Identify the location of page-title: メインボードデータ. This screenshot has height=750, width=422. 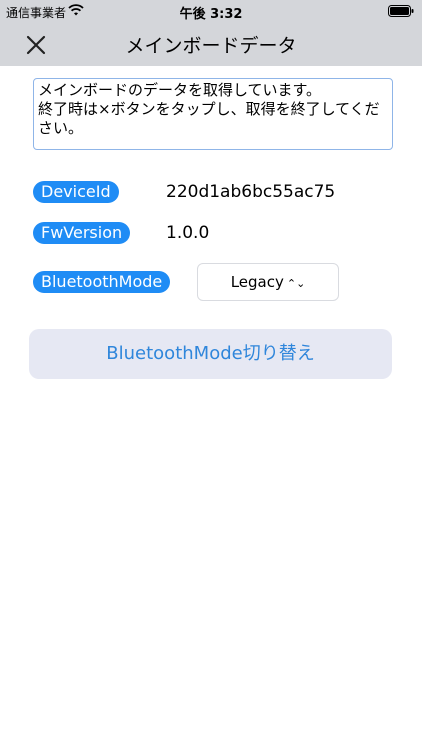
(211, 46).